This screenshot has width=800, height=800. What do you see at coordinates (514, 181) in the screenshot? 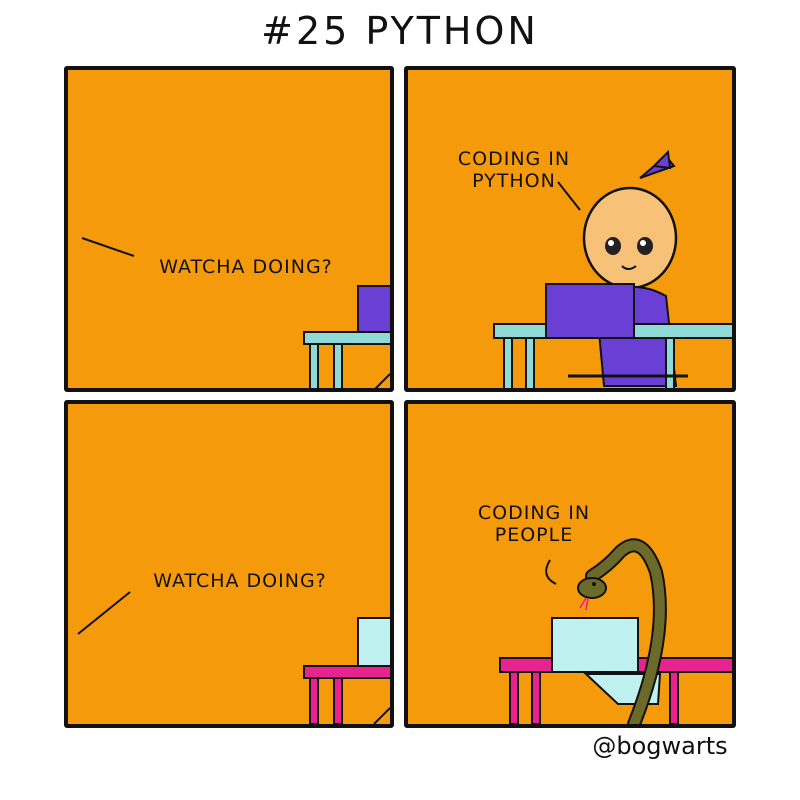
I see `speech-text-line2: PYTHON` at bounding box center [514, 181].